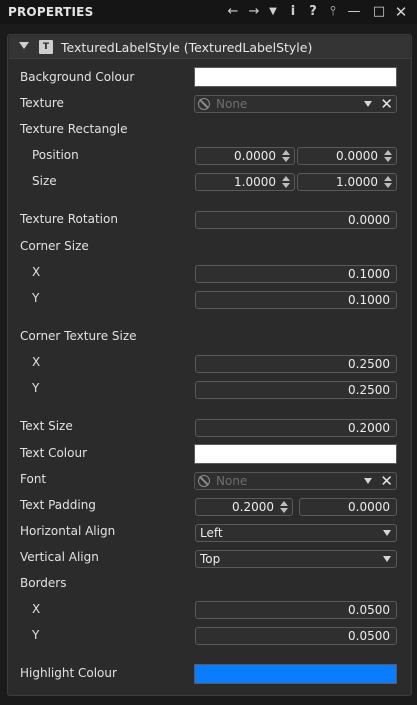 Image resolution: width=417 pixels, height=705 pixels. What do you see at coordinates (333, 12) in the screenshot?
I see `pin-icon: ⫯` at bounding box center [333, 12].